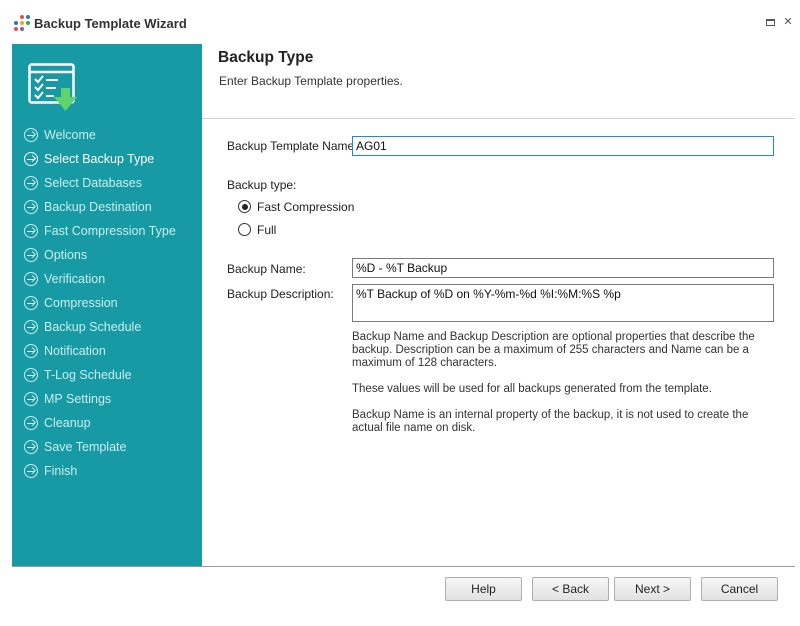  I want to click on sidebar-item-verification: Verification, so click(113, 282).